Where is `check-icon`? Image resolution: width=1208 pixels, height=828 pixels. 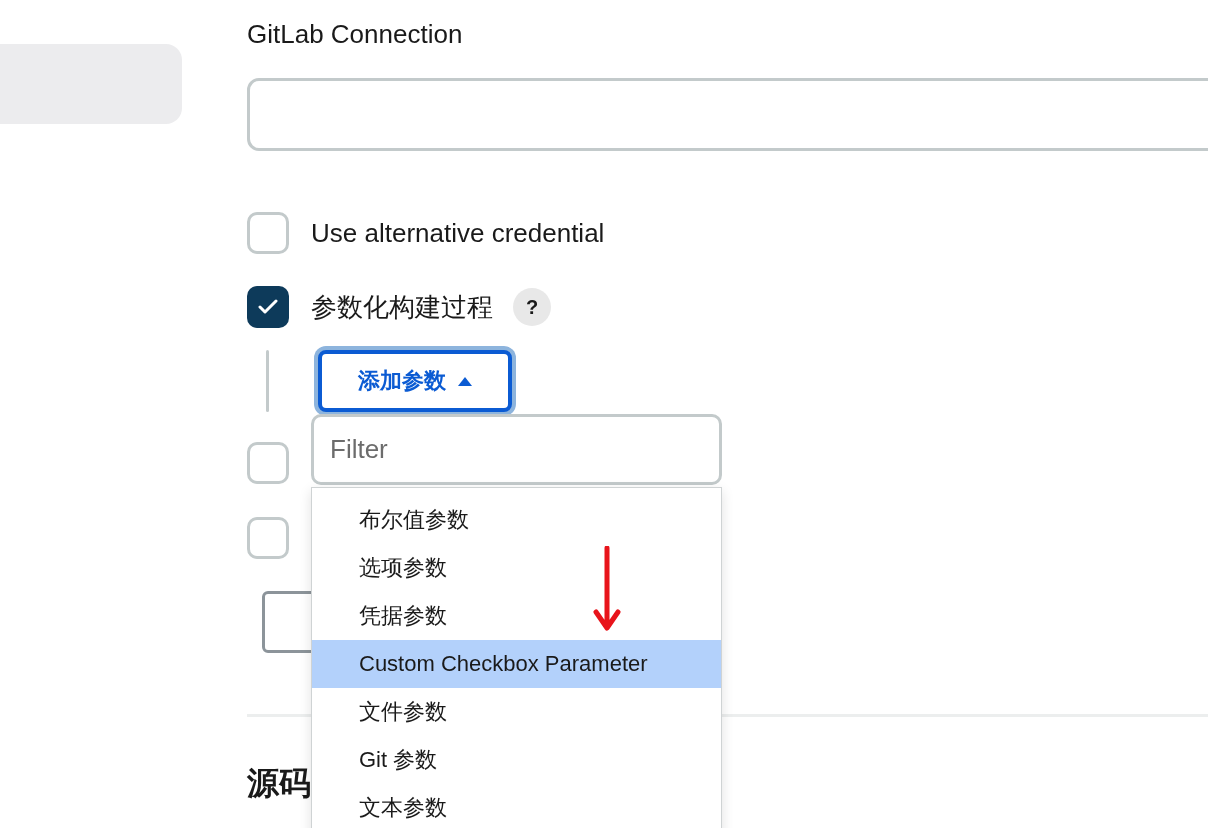 check-icon is located at coordinates (268, 307).